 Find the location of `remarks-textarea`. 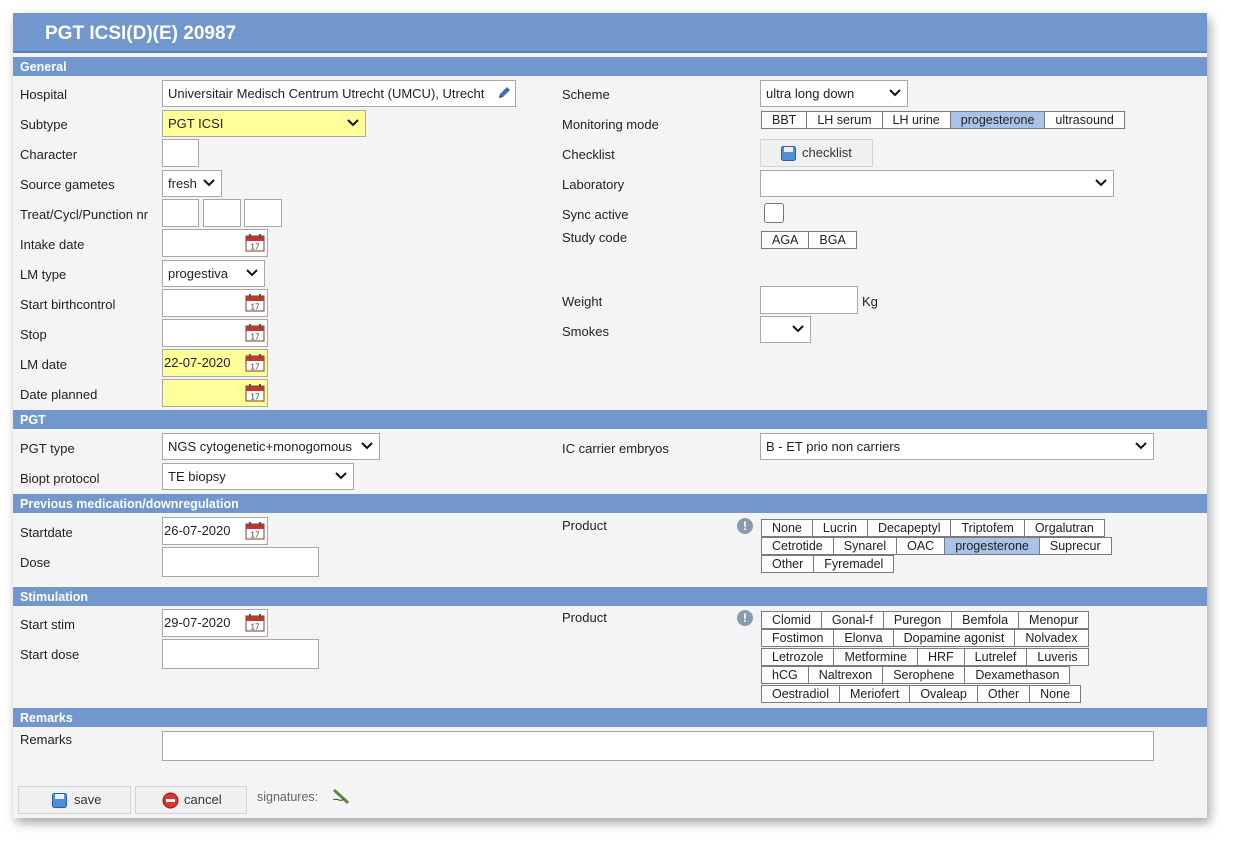

remarks-textarea is located at coordinates (658, 746).